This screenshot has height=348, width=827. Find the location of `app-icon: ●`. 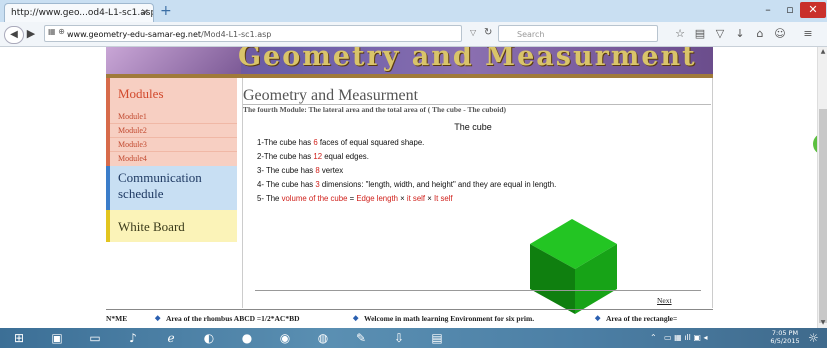

app-icon: ● is located at coordinates (247, 338).